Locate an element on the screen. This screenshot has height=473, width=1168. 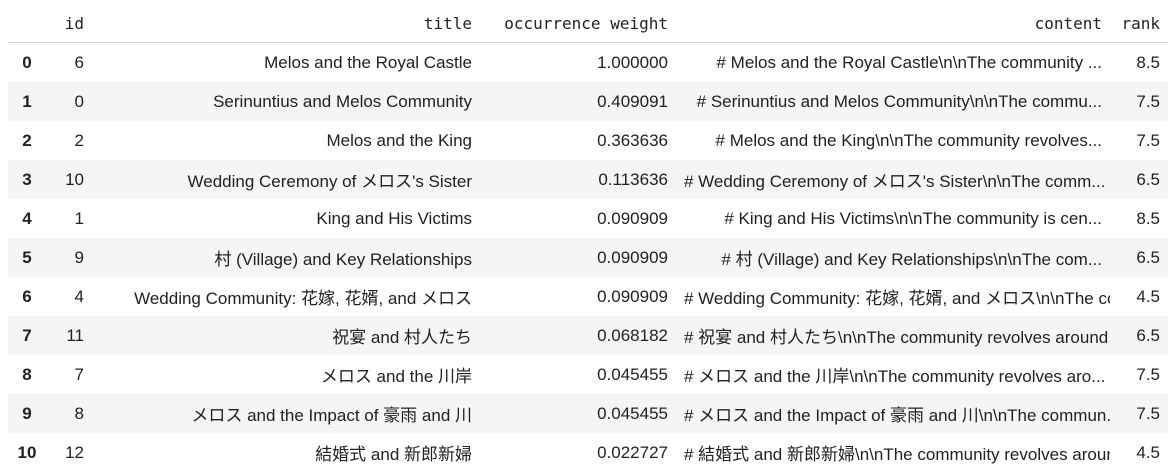
row-index: 2 is located at coordinates (27, 140).